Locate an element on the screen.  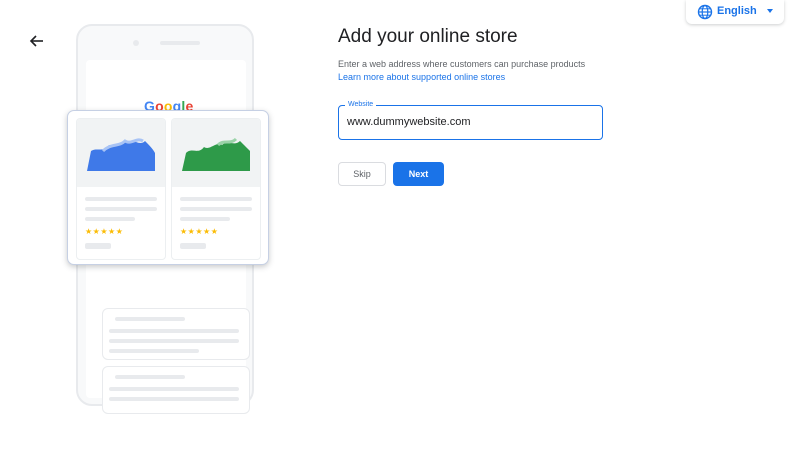
skip-button: Skip is located at coordinates (362, 174).